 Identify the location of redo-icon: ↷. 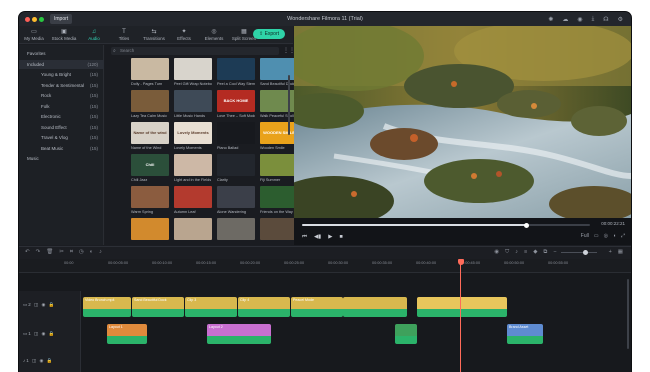
(38, 252).